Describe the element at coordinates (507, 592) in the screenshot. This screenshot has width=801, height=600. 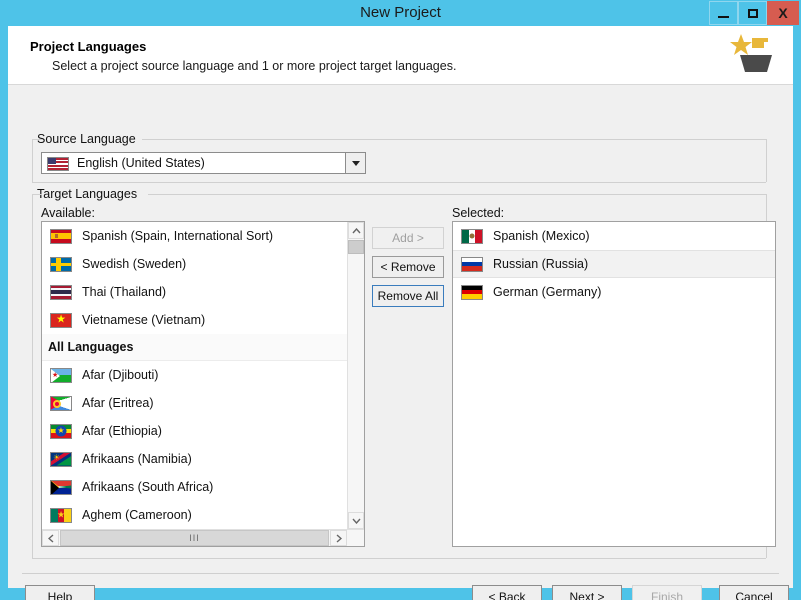
I see `back-button: < Back` at that location.